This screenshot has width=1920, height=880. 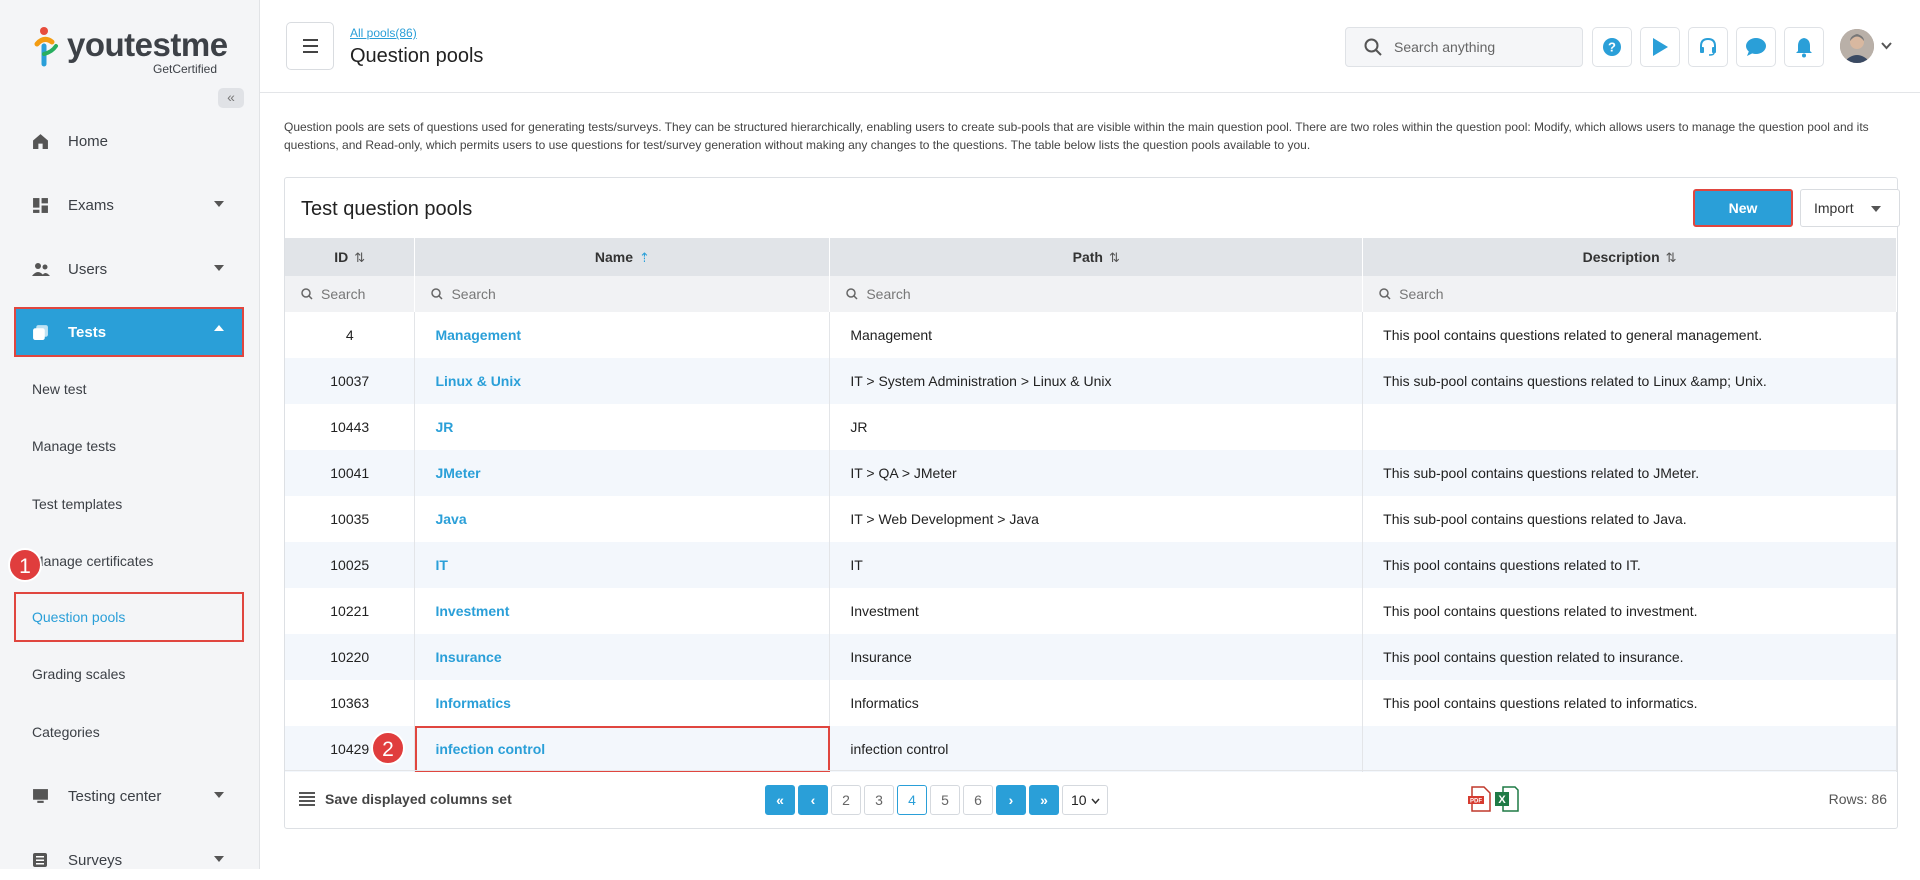 I want to click on nav-item-exams: Exams, so click(x=129, y=205).